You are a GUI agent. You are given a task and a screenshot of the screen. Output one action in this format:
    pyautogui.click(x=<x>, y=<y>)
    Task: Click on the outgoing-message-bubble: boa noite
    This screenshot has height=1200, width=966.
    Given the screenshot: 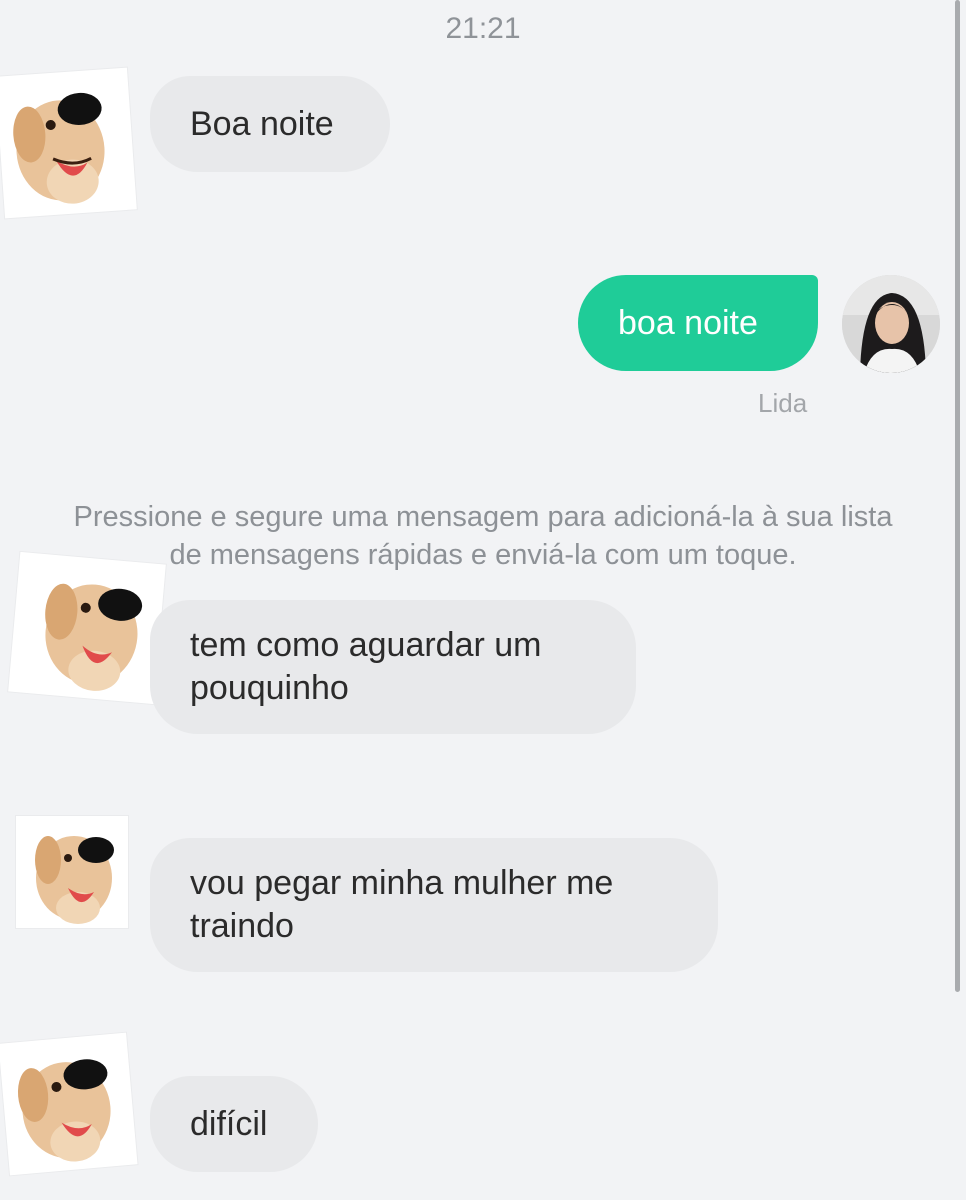 What is the action you would take?
    pyautogui.click(x=698, y=323)
    